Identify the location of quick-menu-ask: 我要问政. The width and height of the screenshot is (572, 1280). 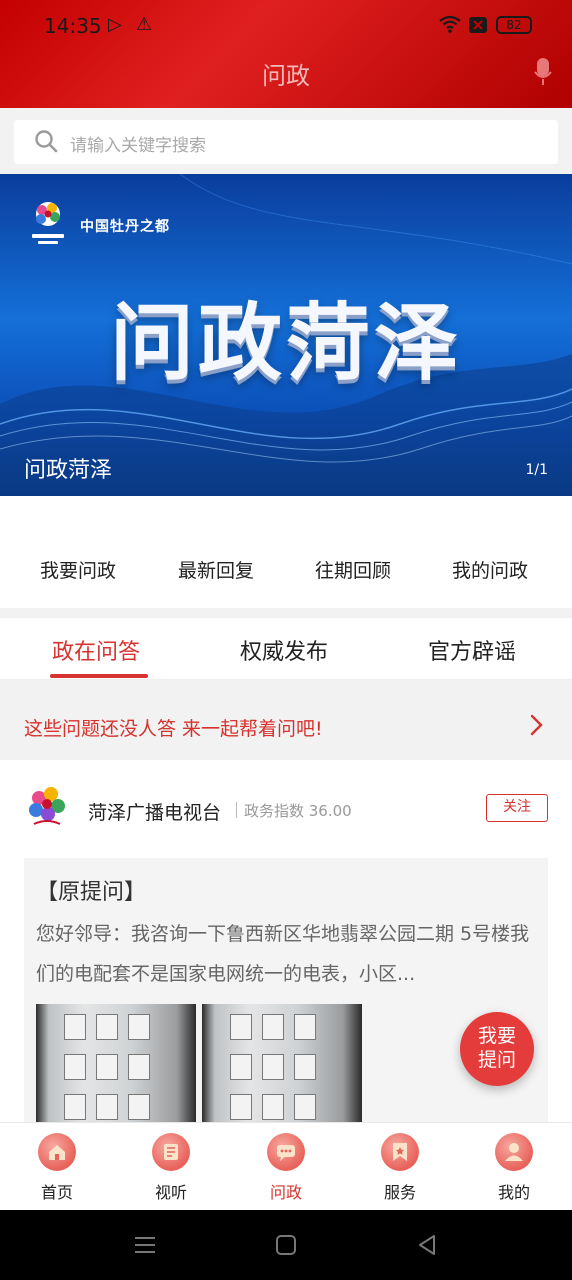
(78, 569).